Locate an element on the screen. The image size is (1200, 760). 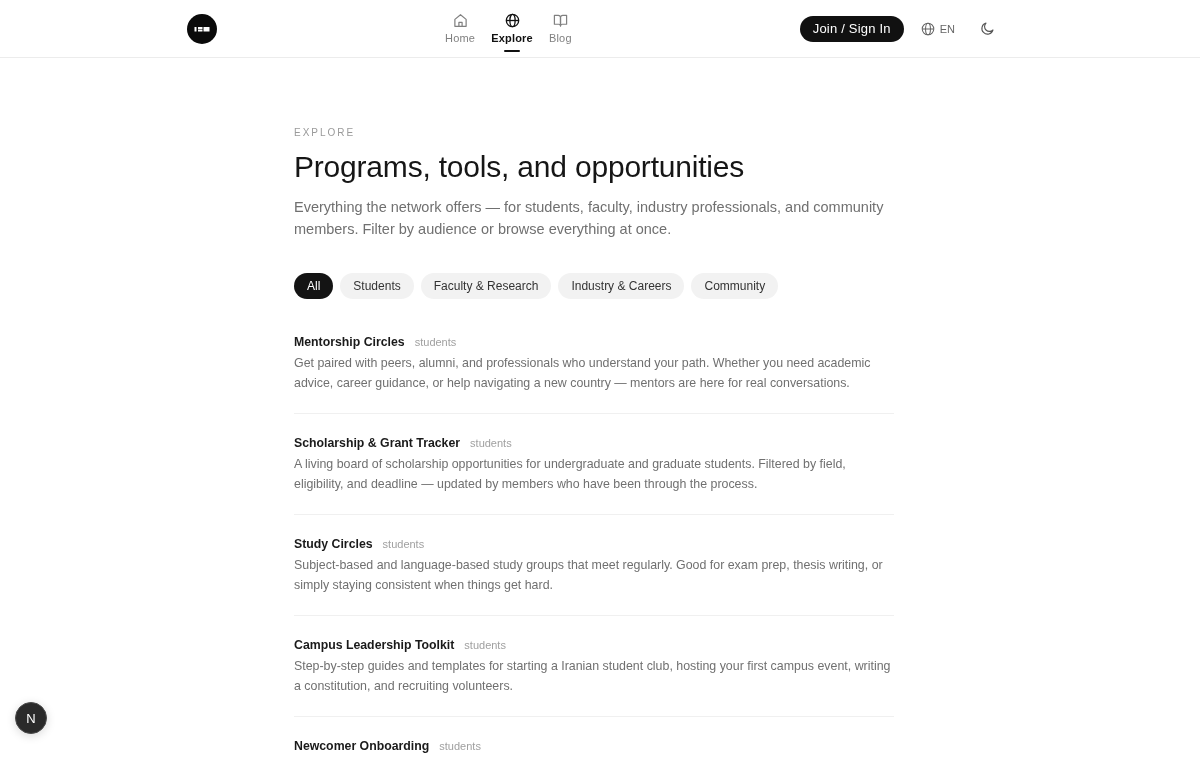
program-title: Scholarship & Grant Tracker is located at coordinates (377, 443).